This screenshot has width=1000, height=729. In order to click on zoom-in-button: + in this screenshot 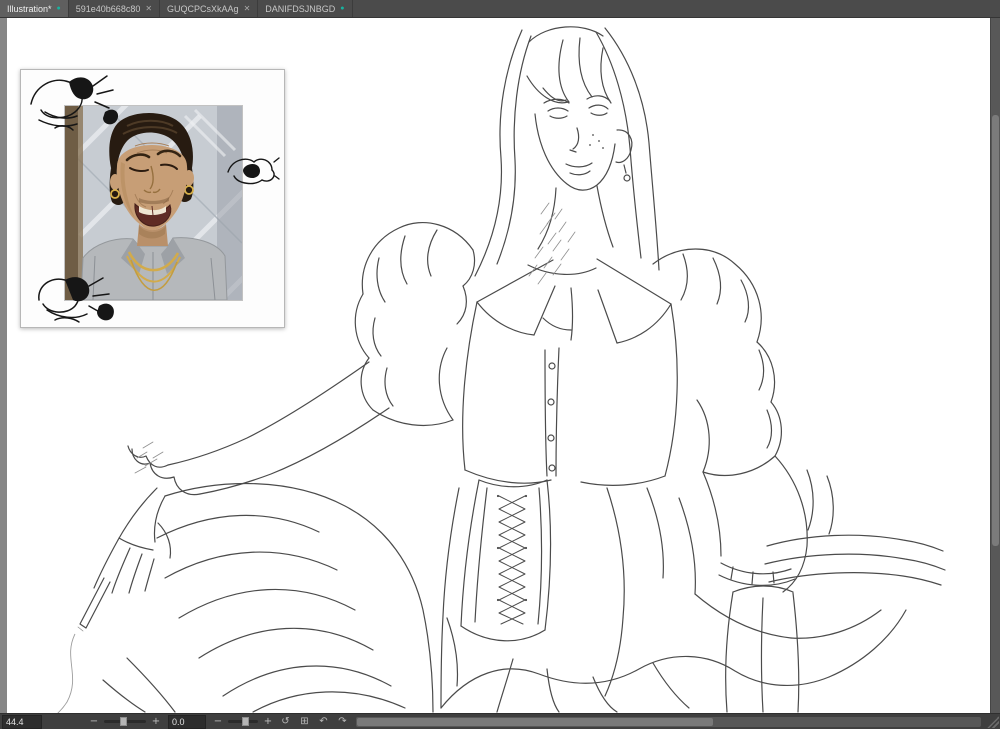, I will do `click(156, 722)`.